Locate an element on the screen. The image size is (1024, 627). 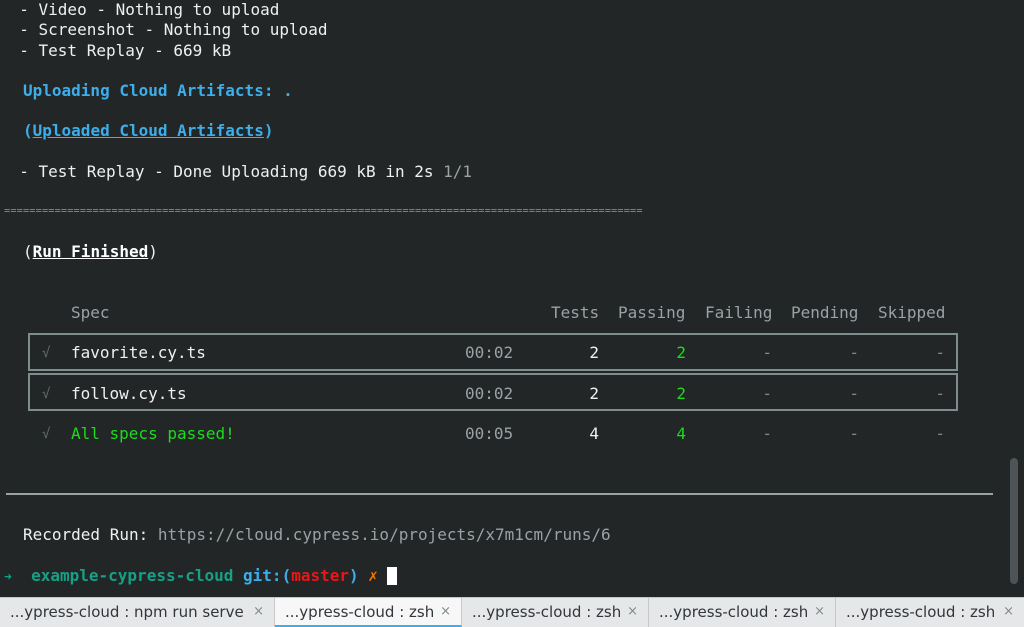
horizontal-rule is located at coordinates (499, 494).